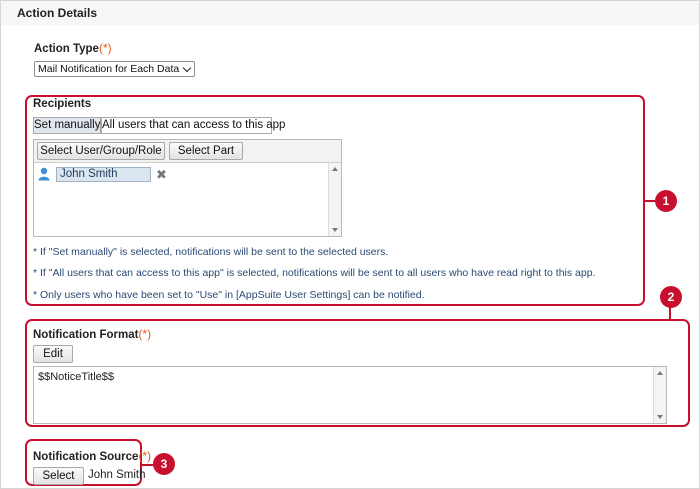 This screenshot has height=489, width=700. What do you see at coordinates (164, 464) in the screenshot?
I see `callout-badge-3: 3` at bounding box center [164, 464].